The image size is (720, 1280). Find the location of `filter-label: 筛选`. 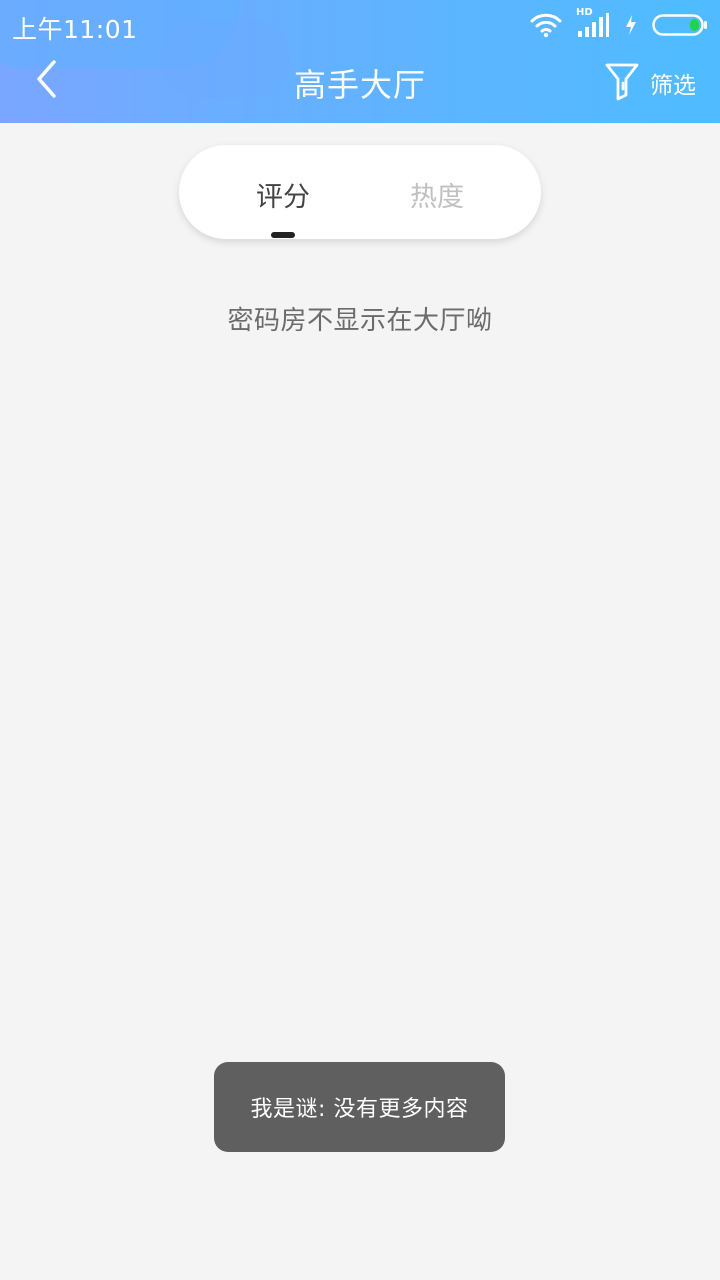

filter-label: 筛选 is located at coordinates (673, 86).